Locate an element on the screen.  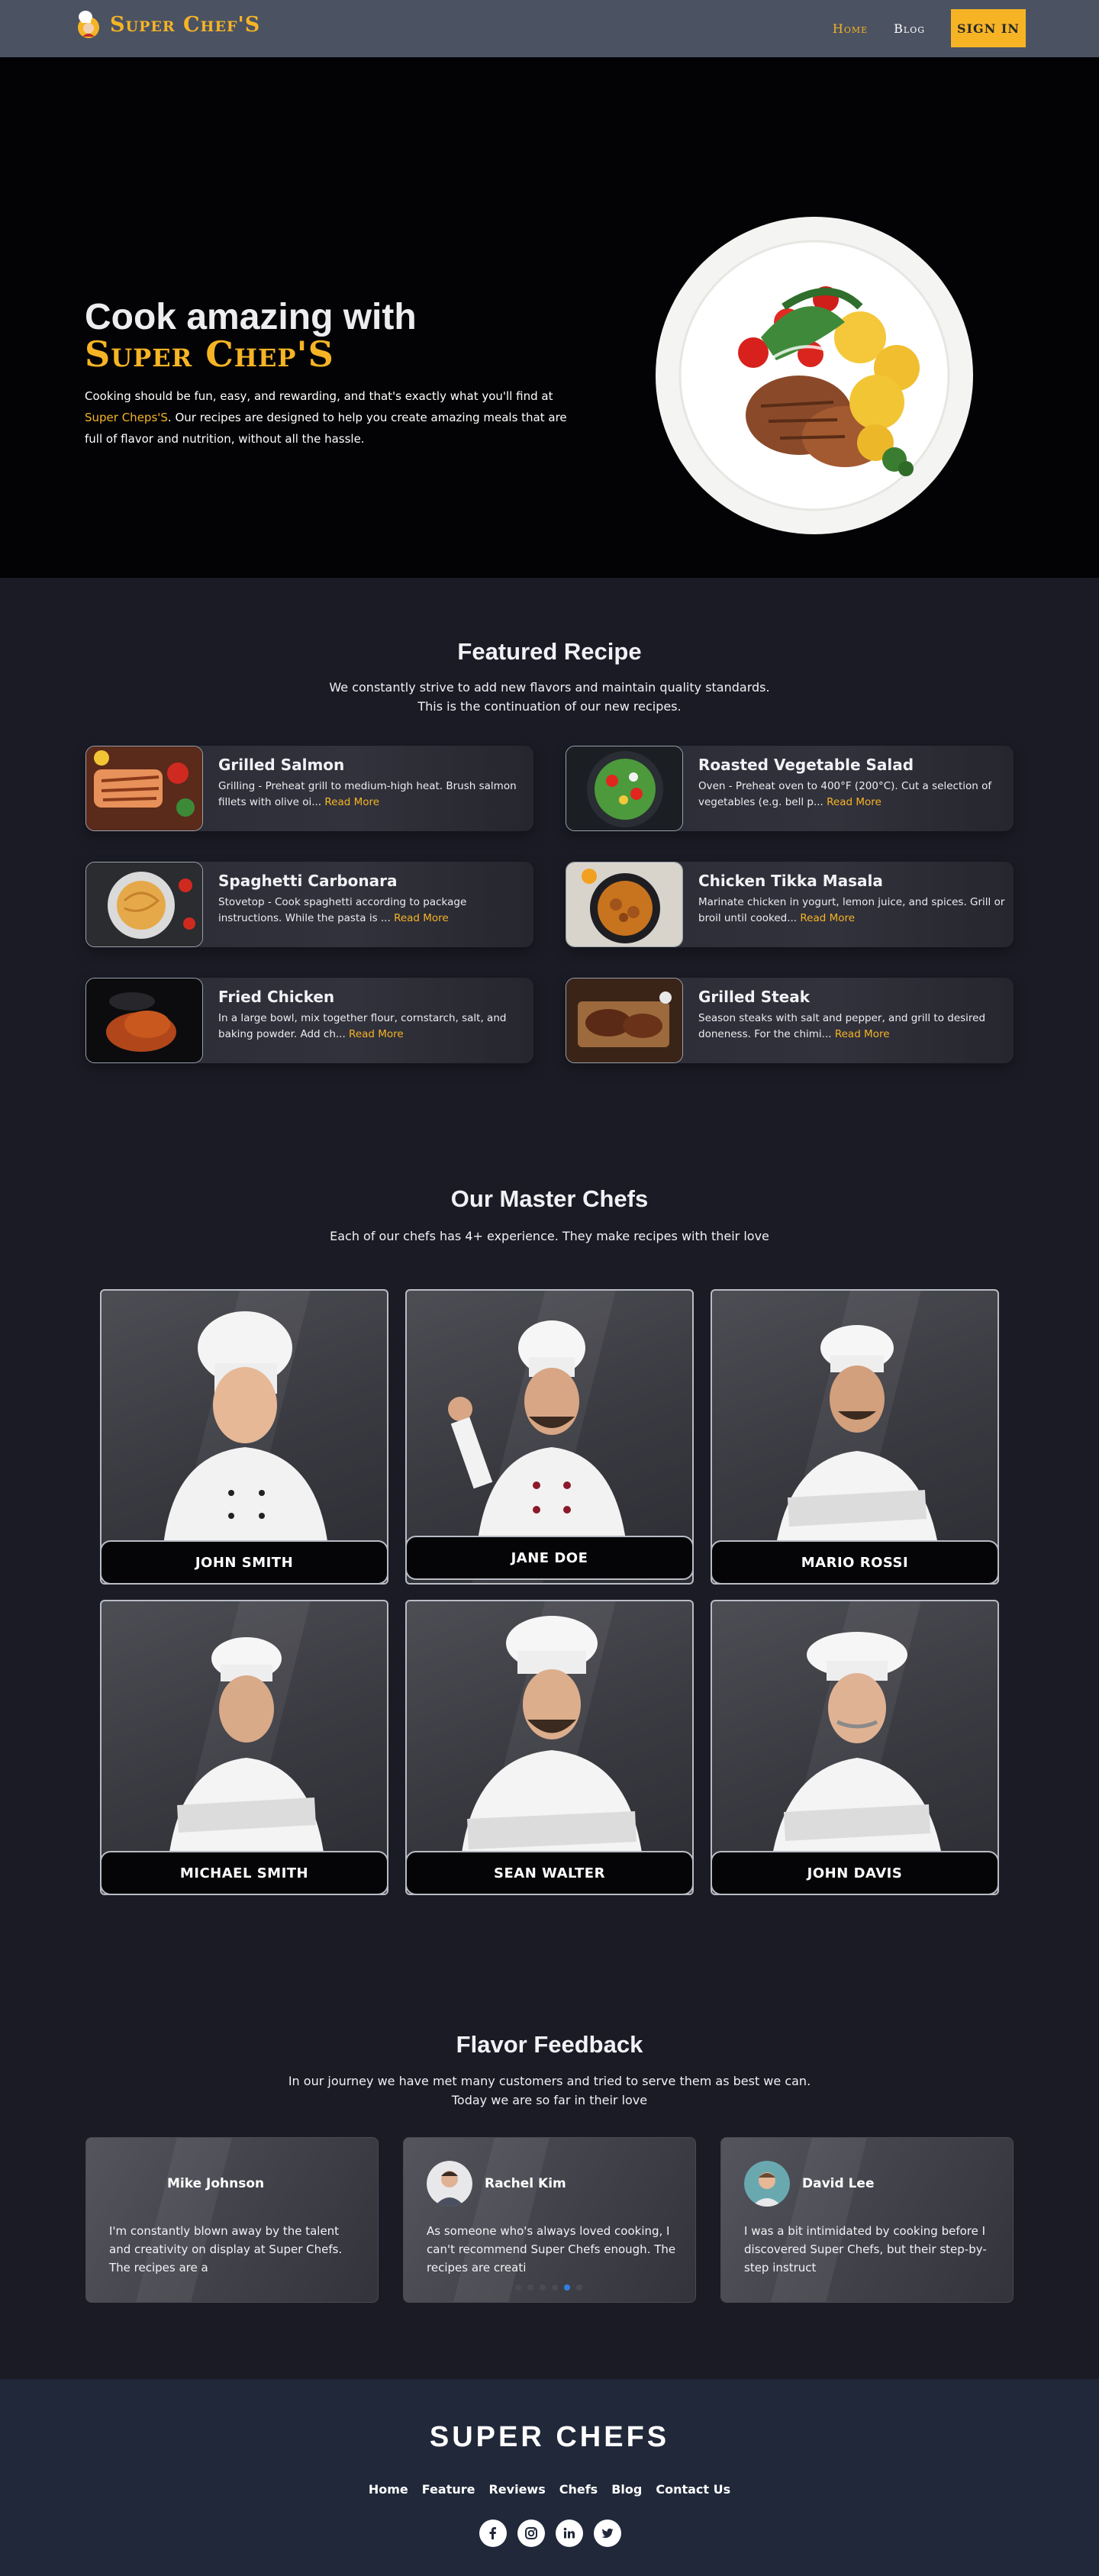
chef-card: MICHAEL SMITH is located at coordinates (244, 1747).